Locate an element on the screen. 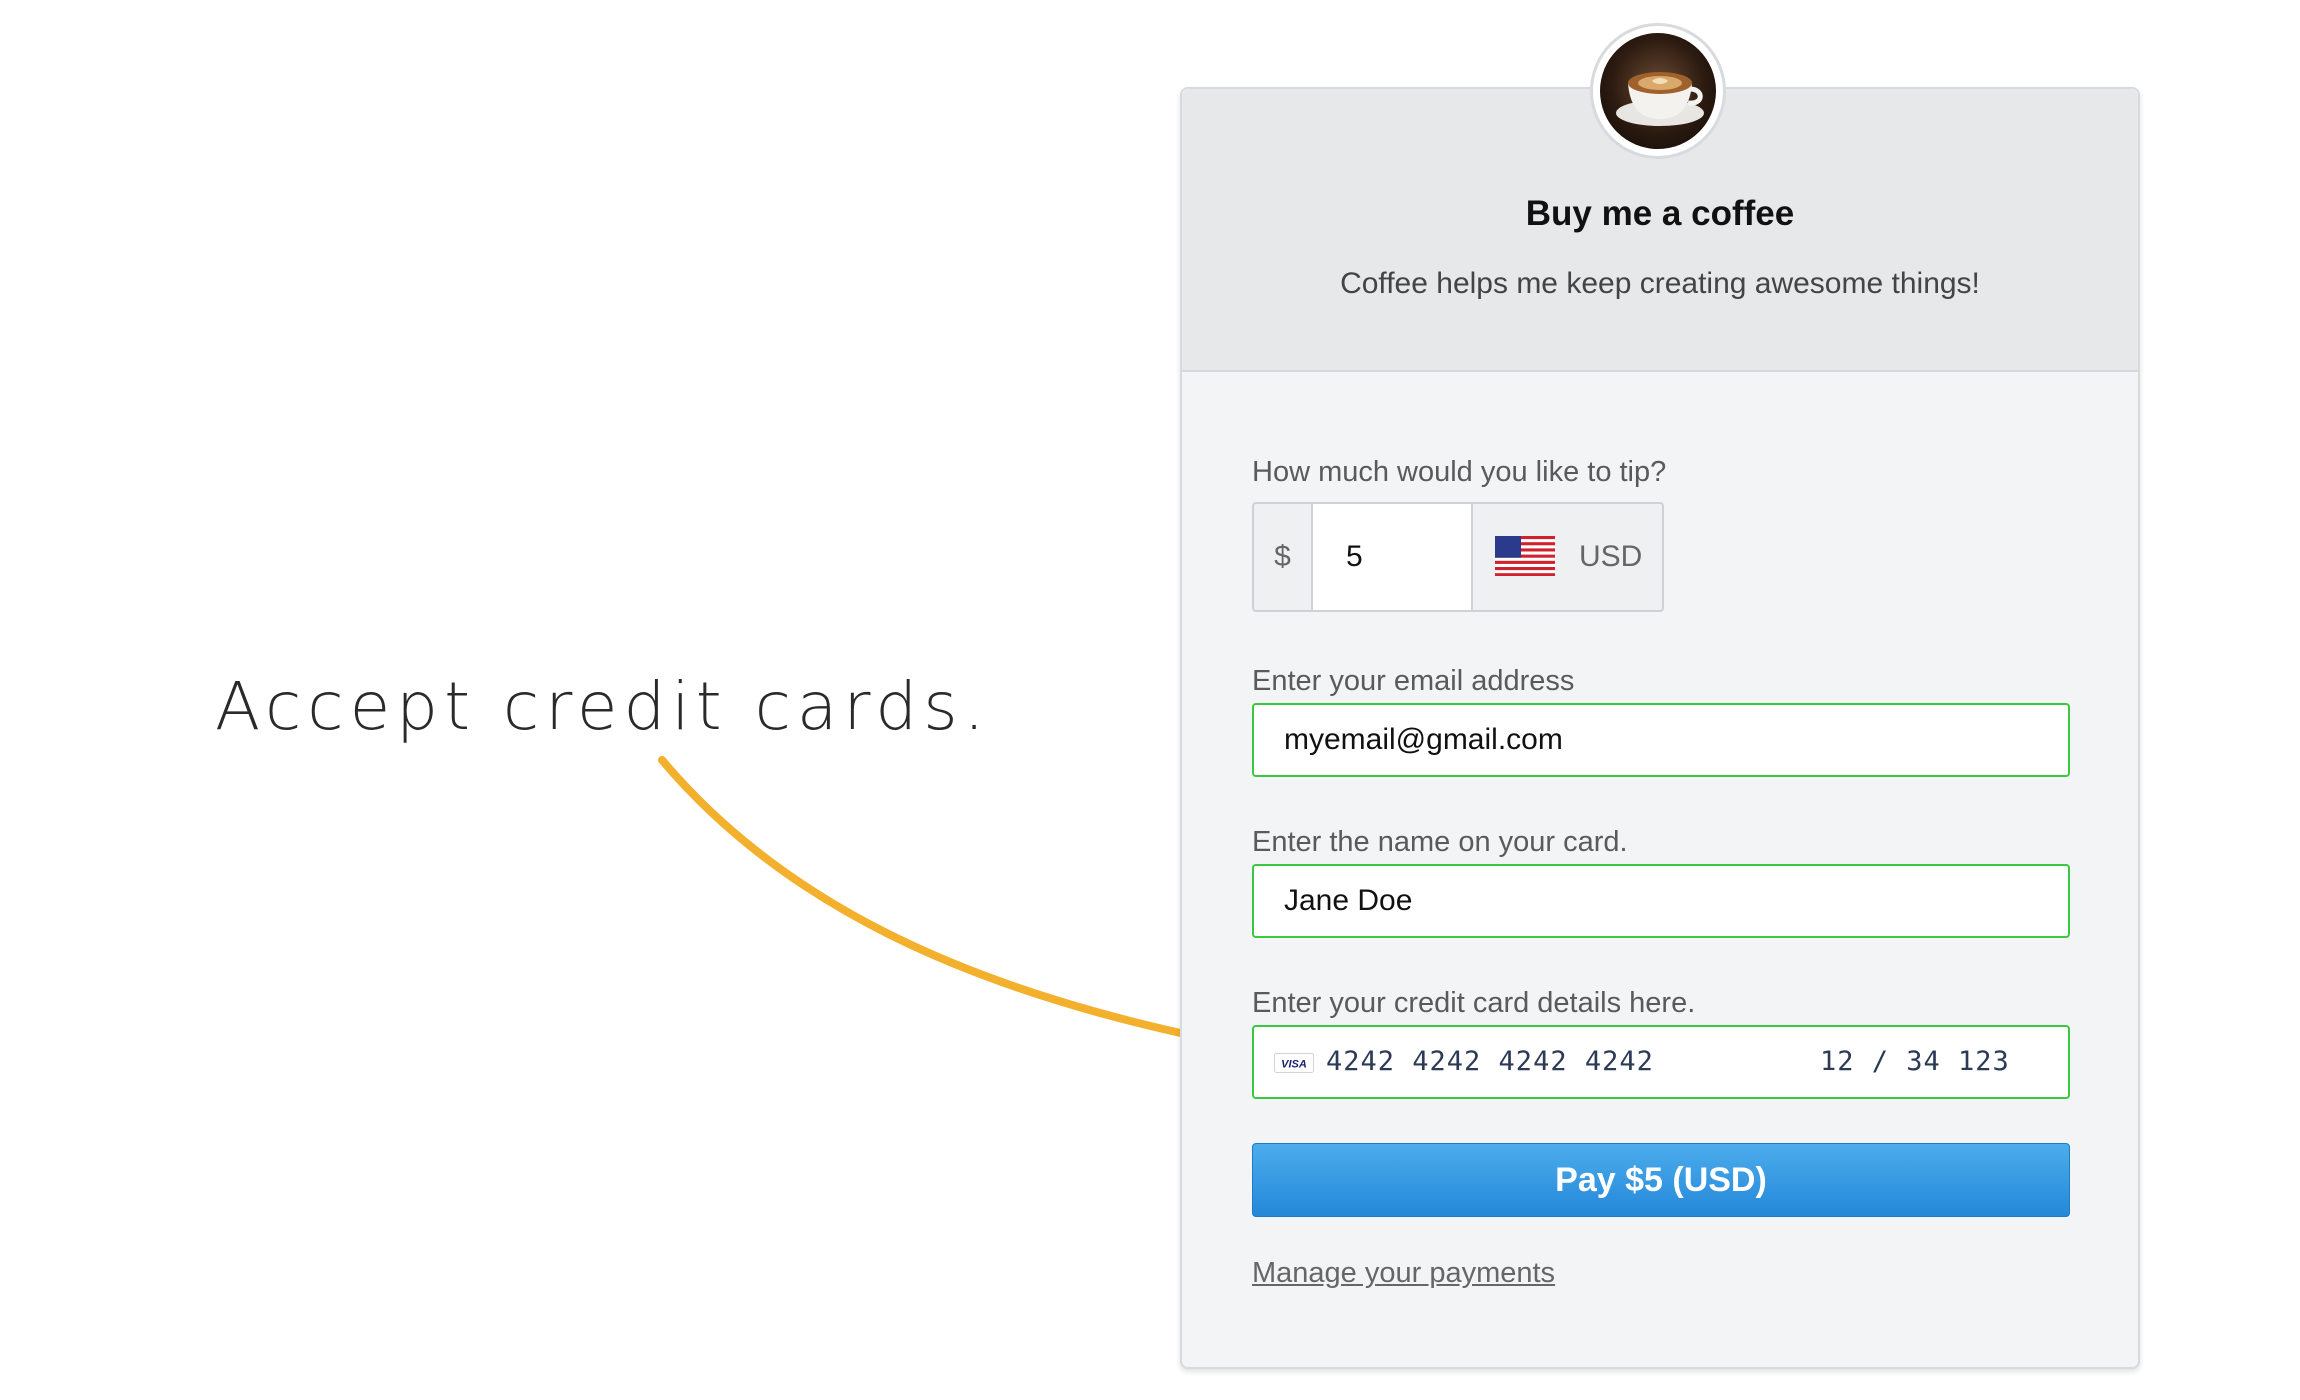 The width and height of the screenshot is (2300, 1400). tip-amount-group: $ 5 USD is located at coordinates (1458, 557).